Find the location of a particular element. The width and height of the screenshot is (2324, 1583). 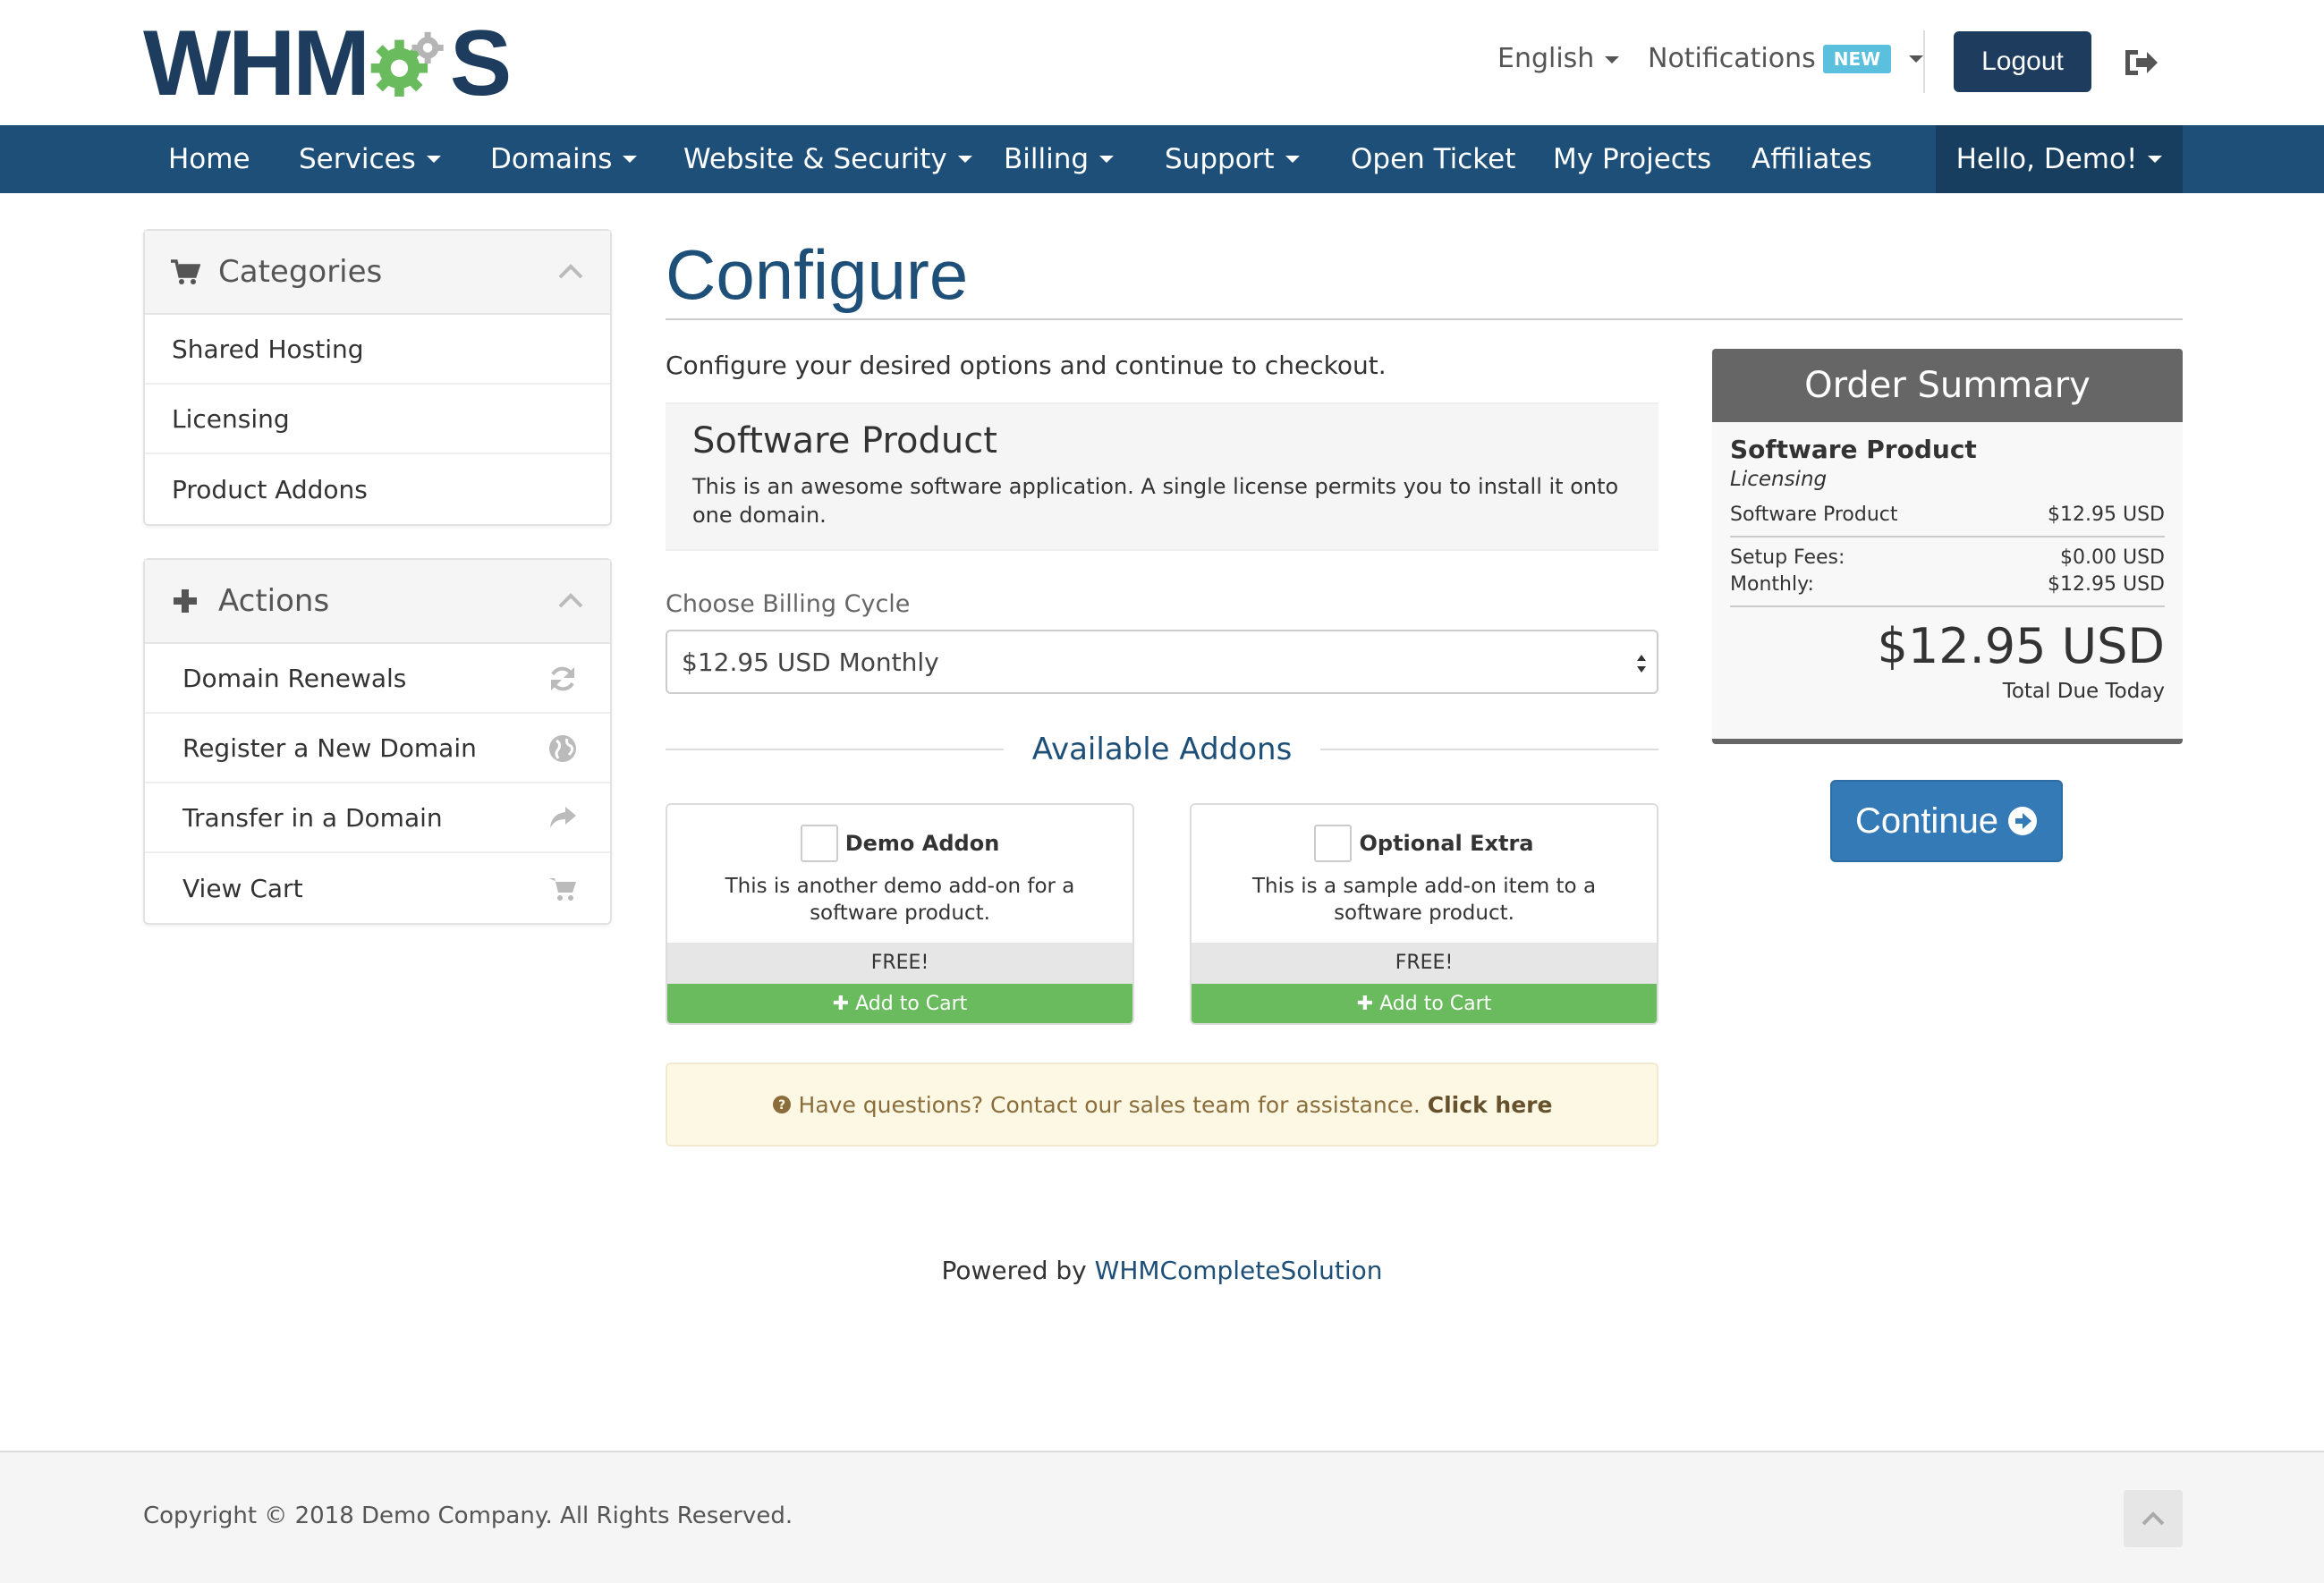

nav-label: Affiliates is located at coordinates (1811, 159).